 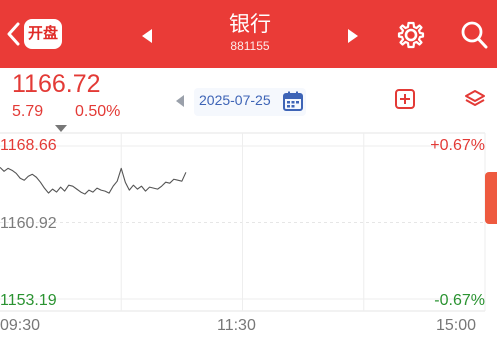 I want to click on add-icon, so click(x=405, y=99).